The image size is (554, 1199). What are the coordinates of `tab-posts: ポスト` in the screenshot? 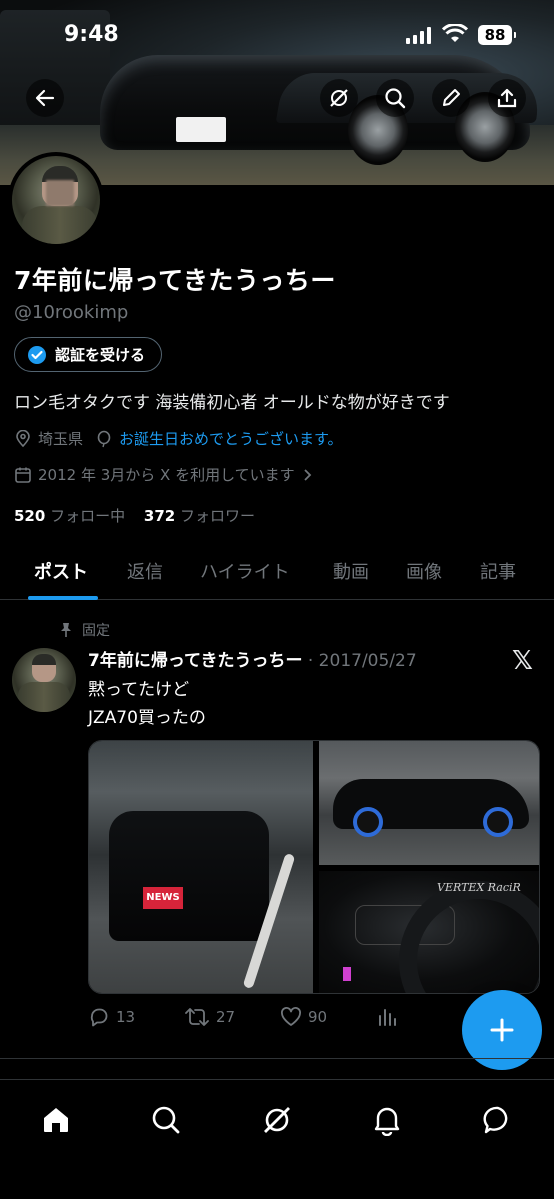 It's located at (61, 571).